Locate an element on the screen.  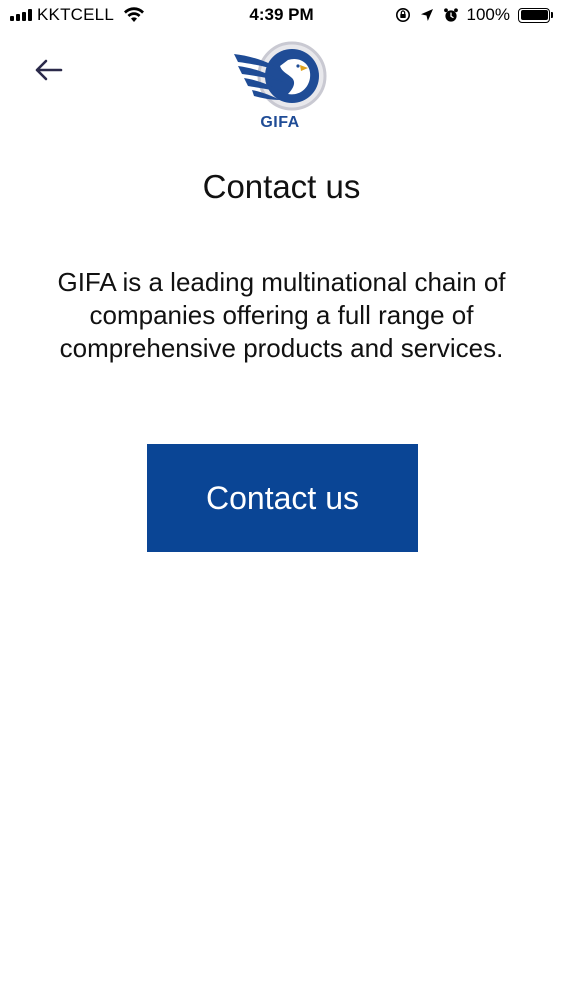
battery-icon is located at coordinates (535, 15).